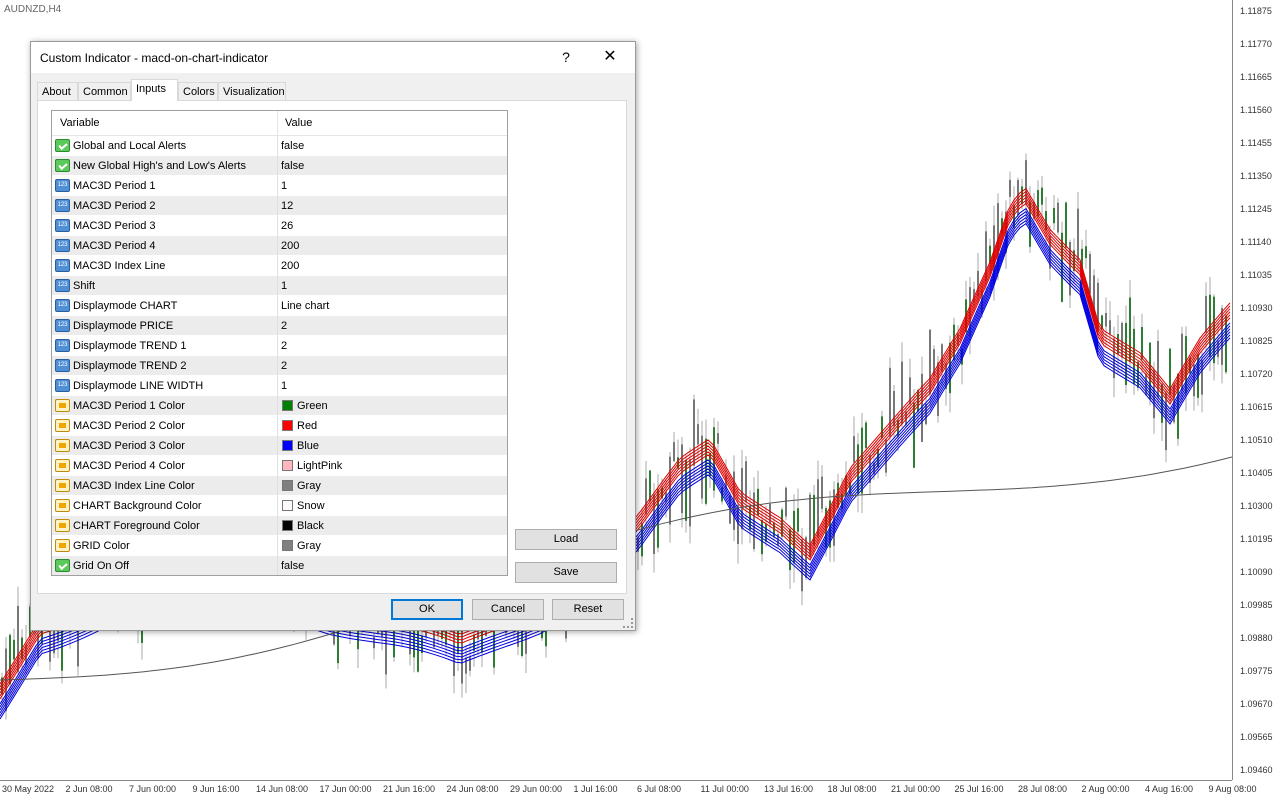 The width and height of the screenshot is (1280, 801). I want to click on input-variable-name: CHART Foreground Color, so click(136, 526).